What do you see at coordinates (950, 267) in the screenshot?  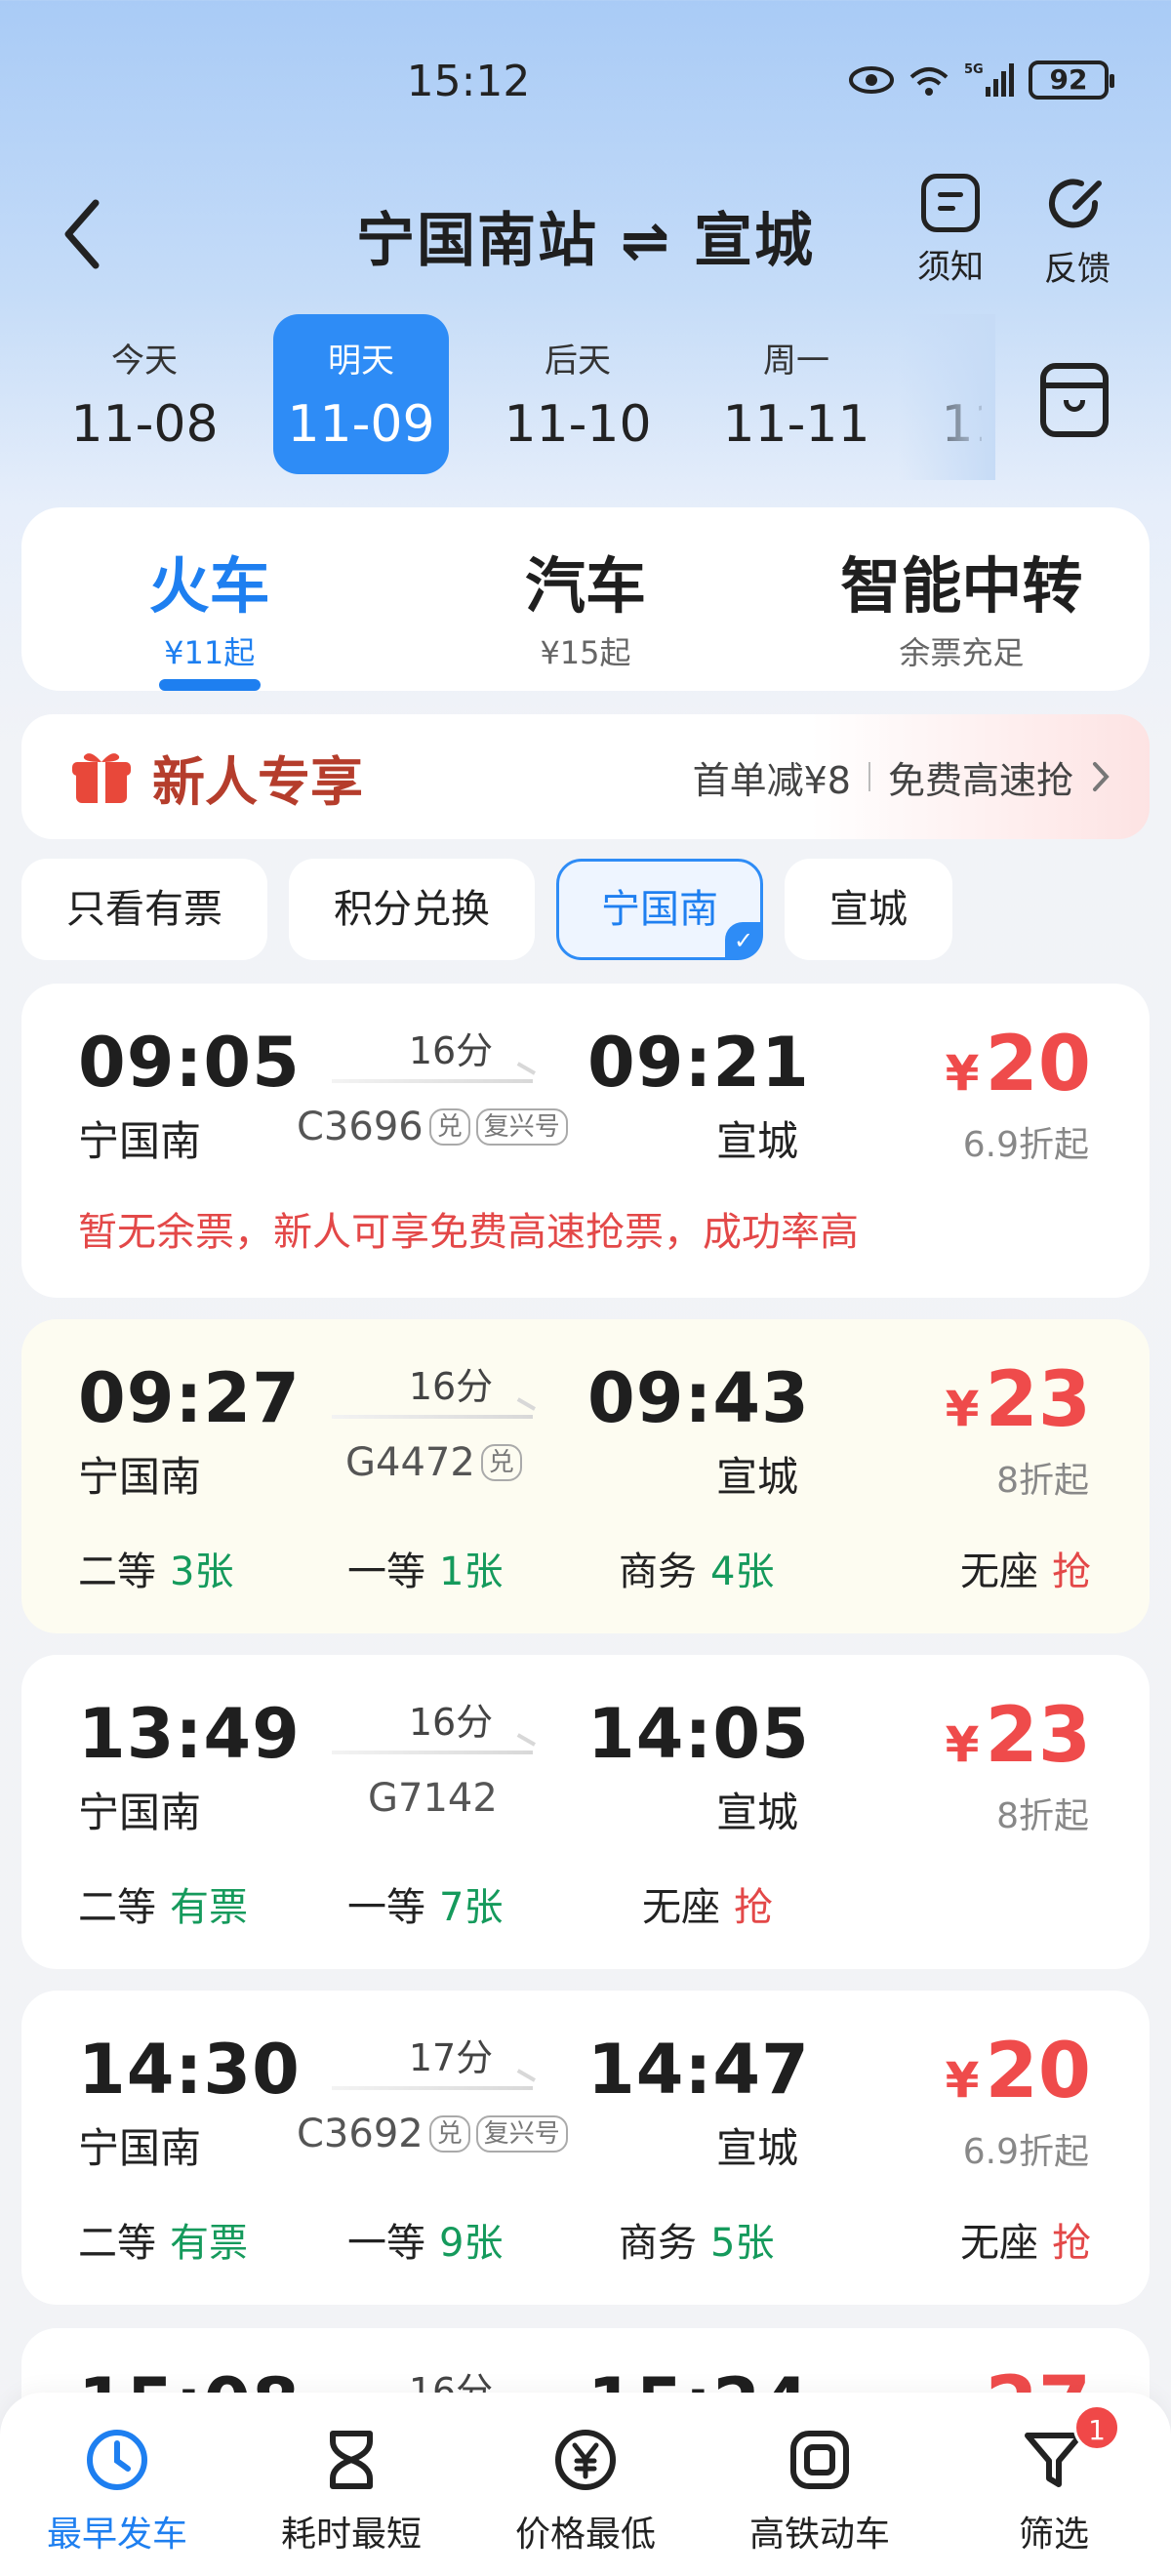 I see `notice-label: 须知` at bounding box center [950, 267].